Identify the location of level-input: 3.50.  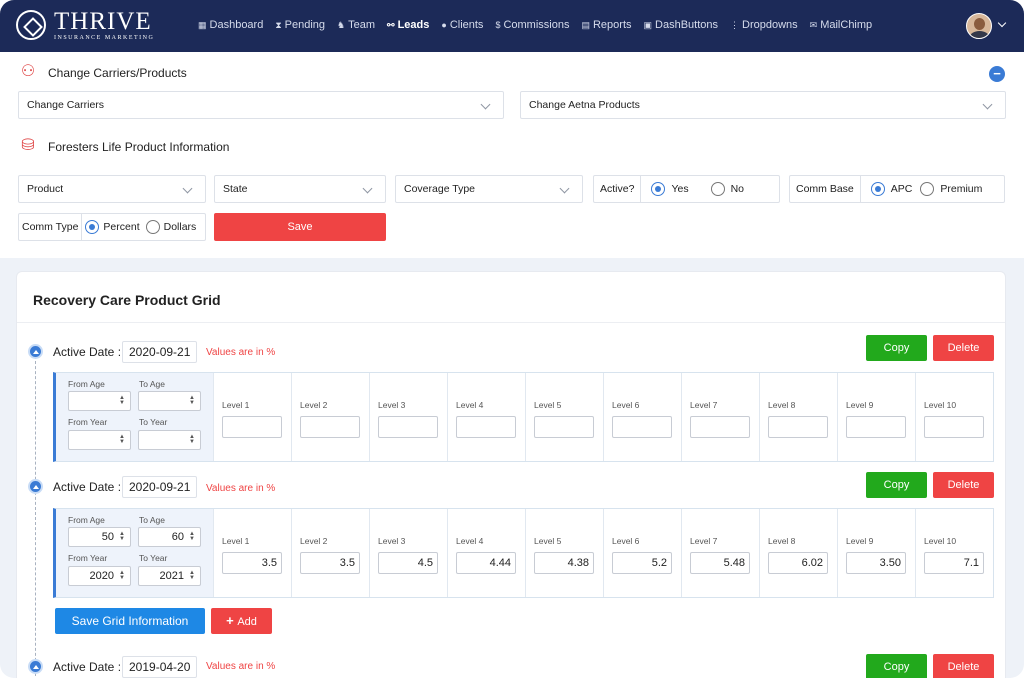
(876, 563).